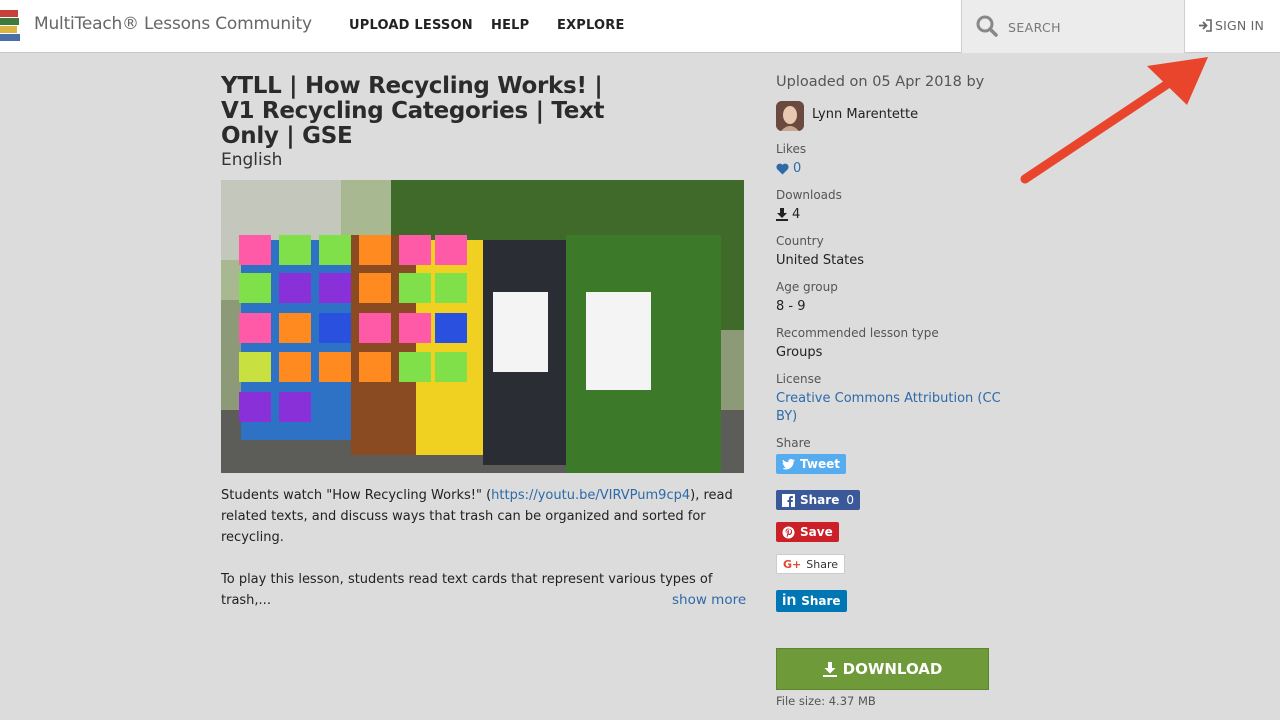 This screenshot has height=720, width=1280. I want to click on youtube-link: https://youtu.be/VIRVPum9cp4, so click(590, 495).